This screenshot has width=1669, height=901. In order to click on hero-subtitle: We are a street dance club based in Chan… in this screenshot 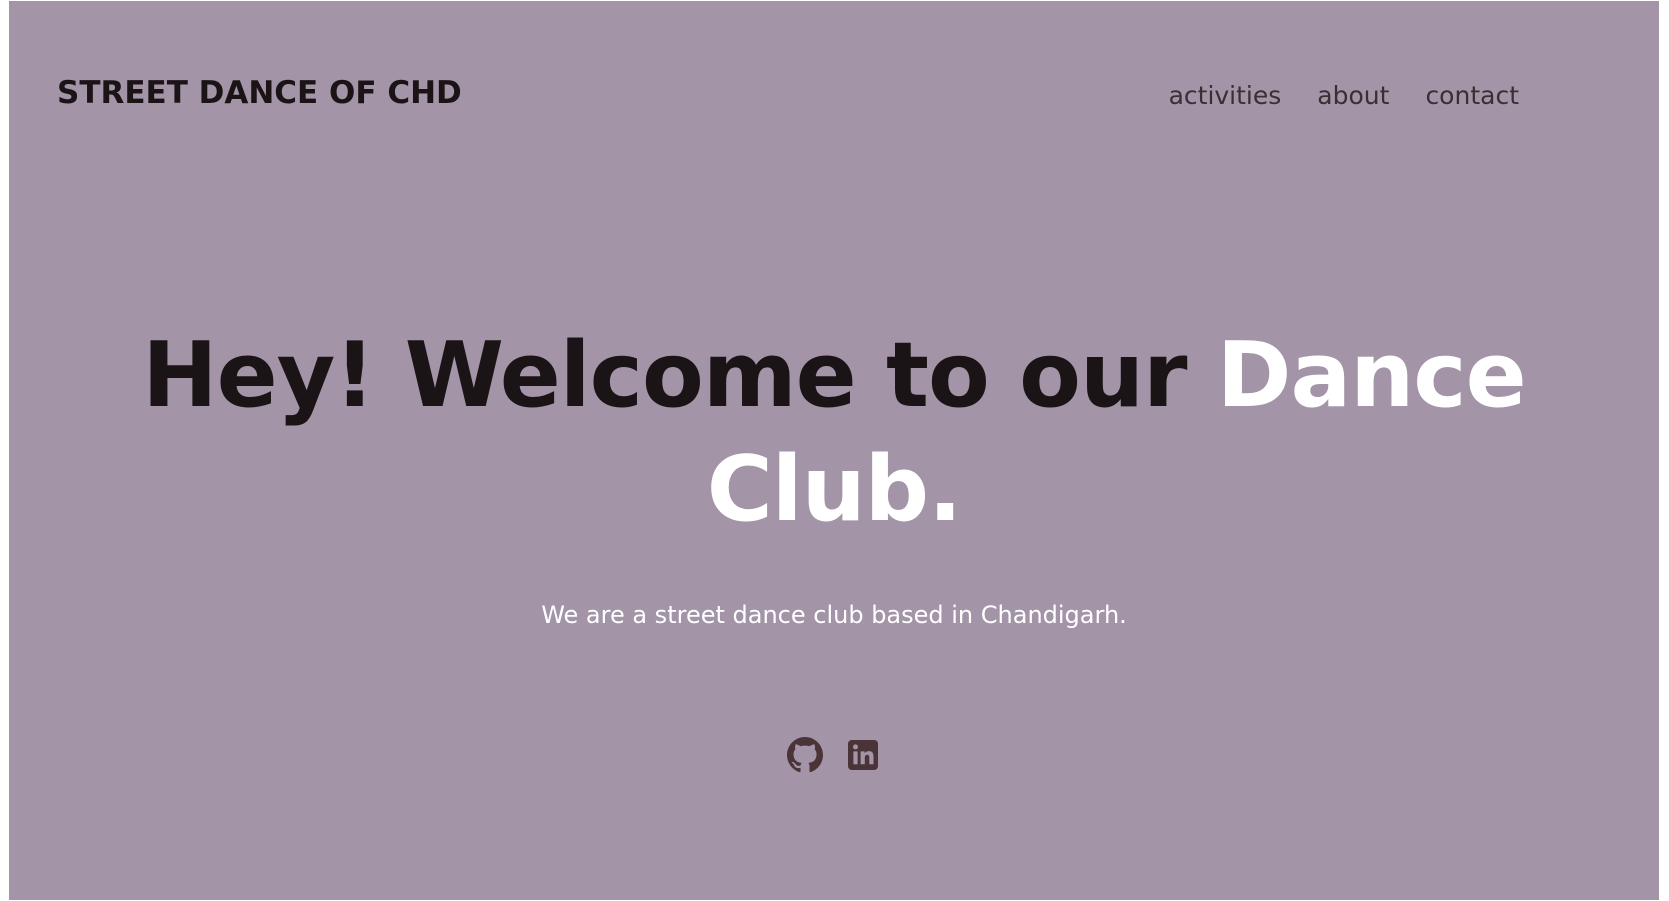, I will do `click(834, 615)`.